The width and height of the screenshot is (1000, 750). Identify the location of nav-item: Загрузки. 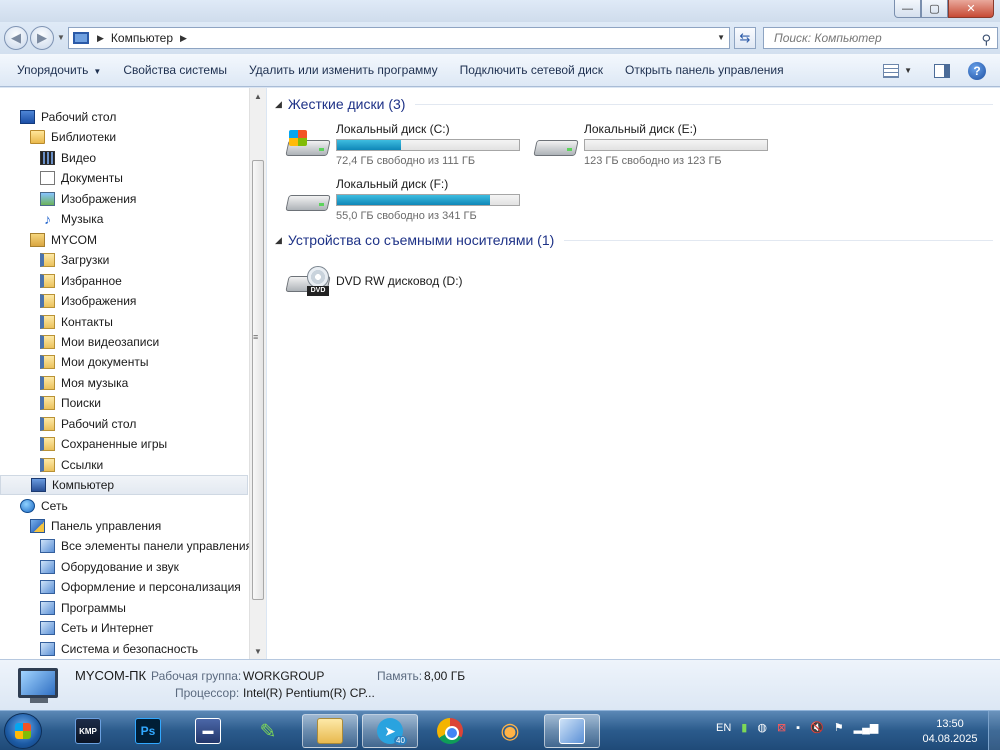
(124, 260).